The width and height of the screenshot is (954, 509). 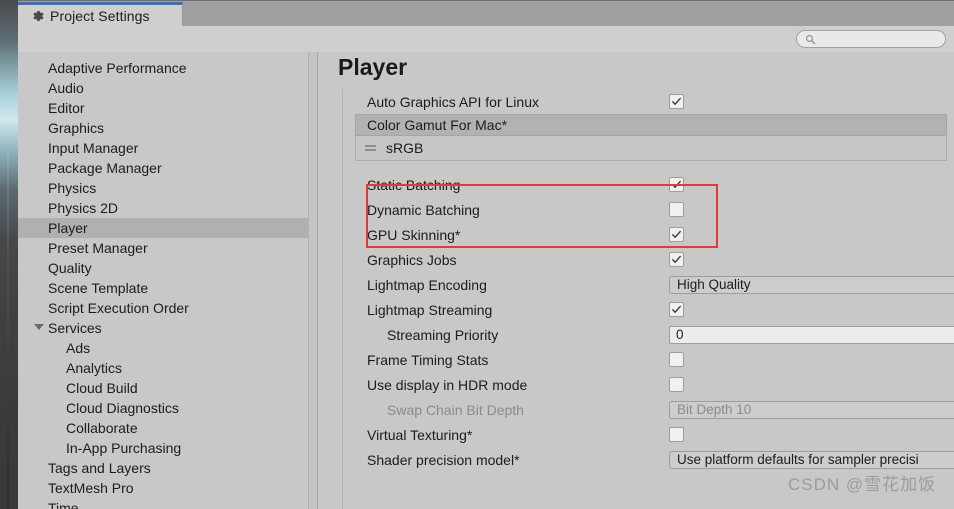 I want to click on drag-handle-icon, so click(x=370, y=148).